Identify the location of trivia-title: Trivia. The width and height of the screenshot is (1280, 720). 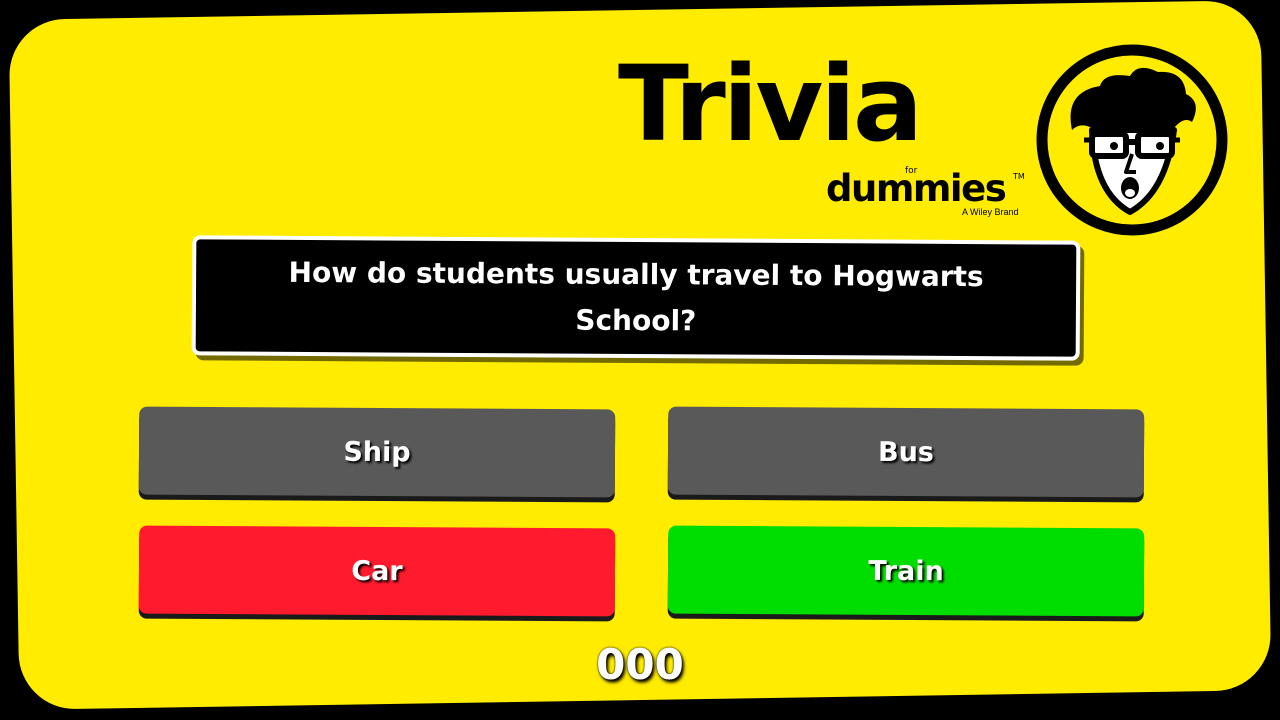
(770, 104).